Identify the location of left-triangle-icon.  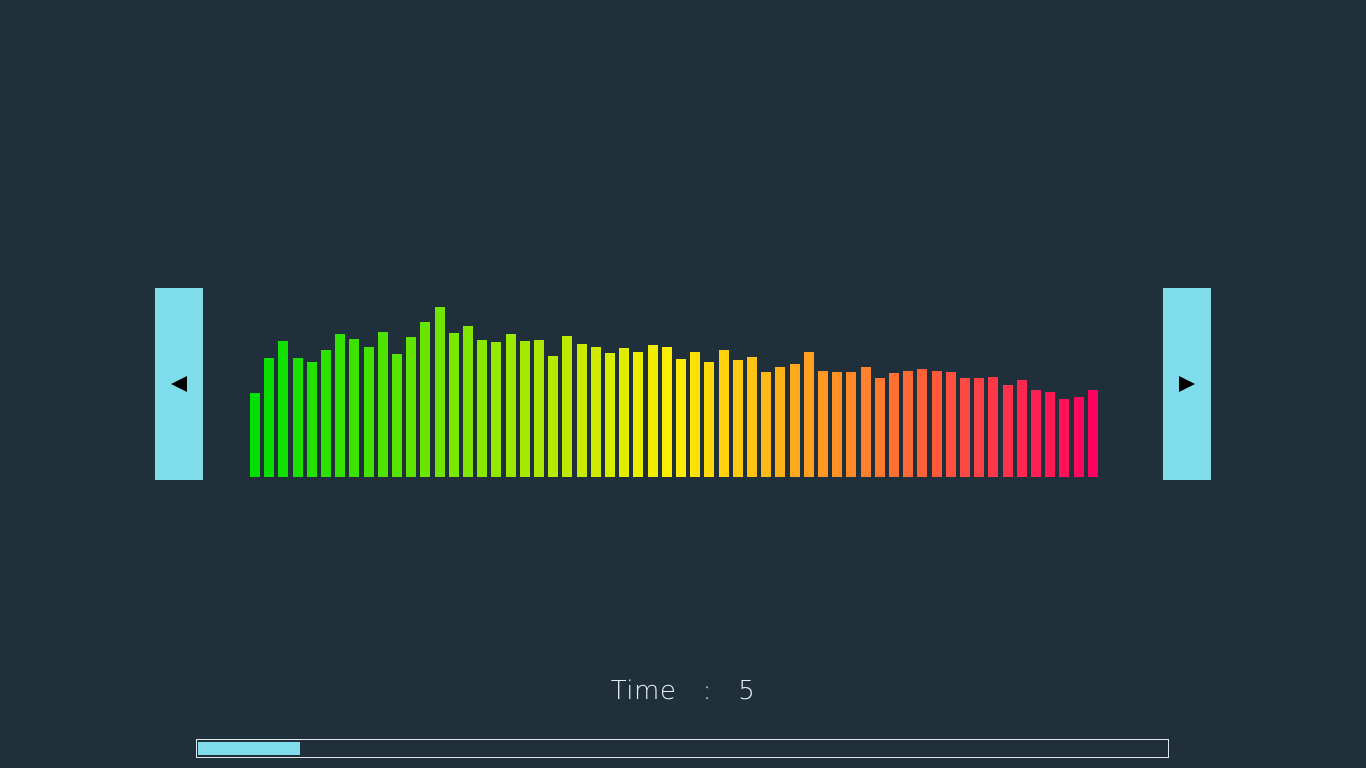
(179, 384).